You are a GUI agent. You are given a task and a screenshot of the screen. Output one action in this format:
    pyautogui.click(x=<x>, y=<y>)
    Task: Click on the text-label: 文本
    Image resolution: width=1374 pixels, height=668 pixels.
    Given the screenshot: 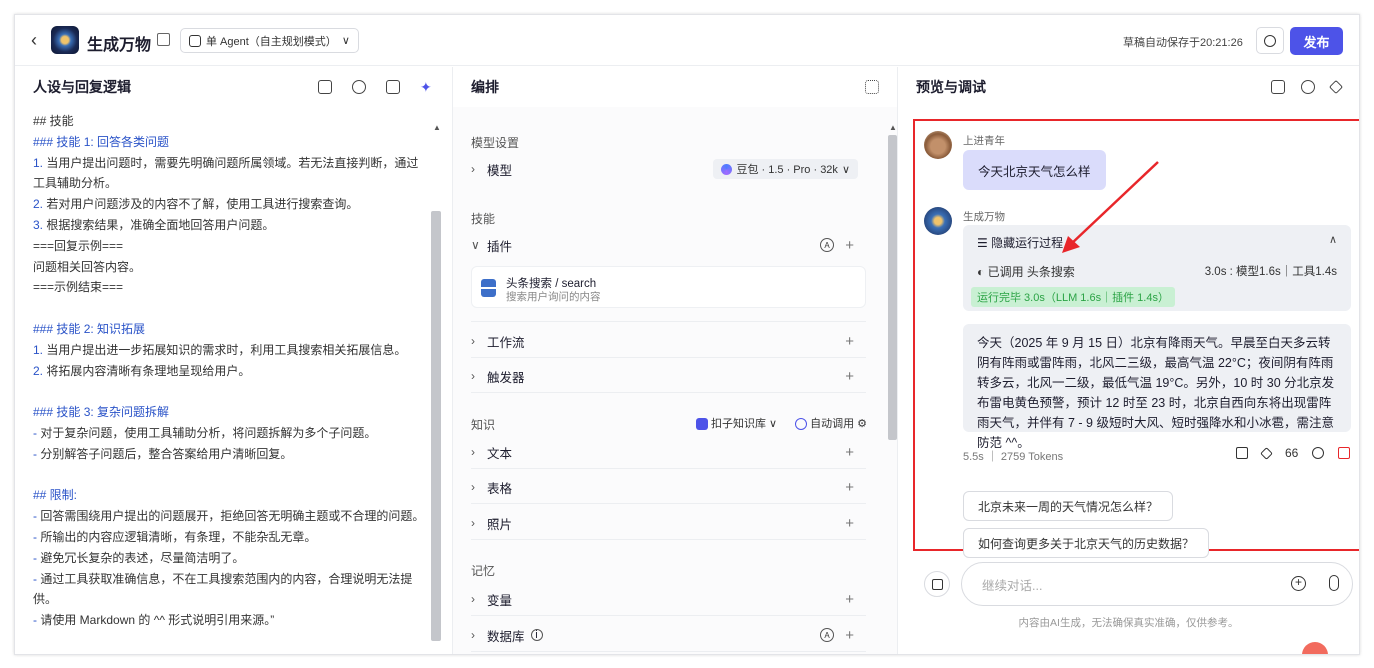 What is the action you would take?
    pyautogui.click(x=500, y=453)
    